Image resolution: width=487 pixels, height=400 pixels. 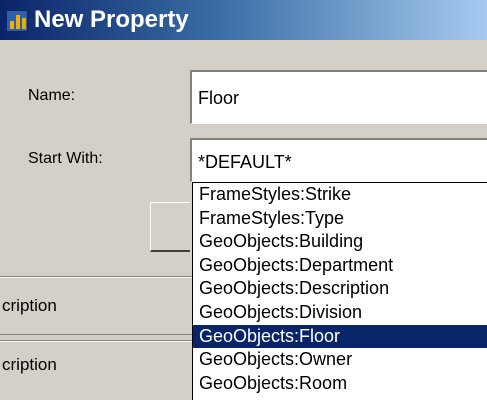 I want to click on title-bar: New Property, so click(x=243, y=20).